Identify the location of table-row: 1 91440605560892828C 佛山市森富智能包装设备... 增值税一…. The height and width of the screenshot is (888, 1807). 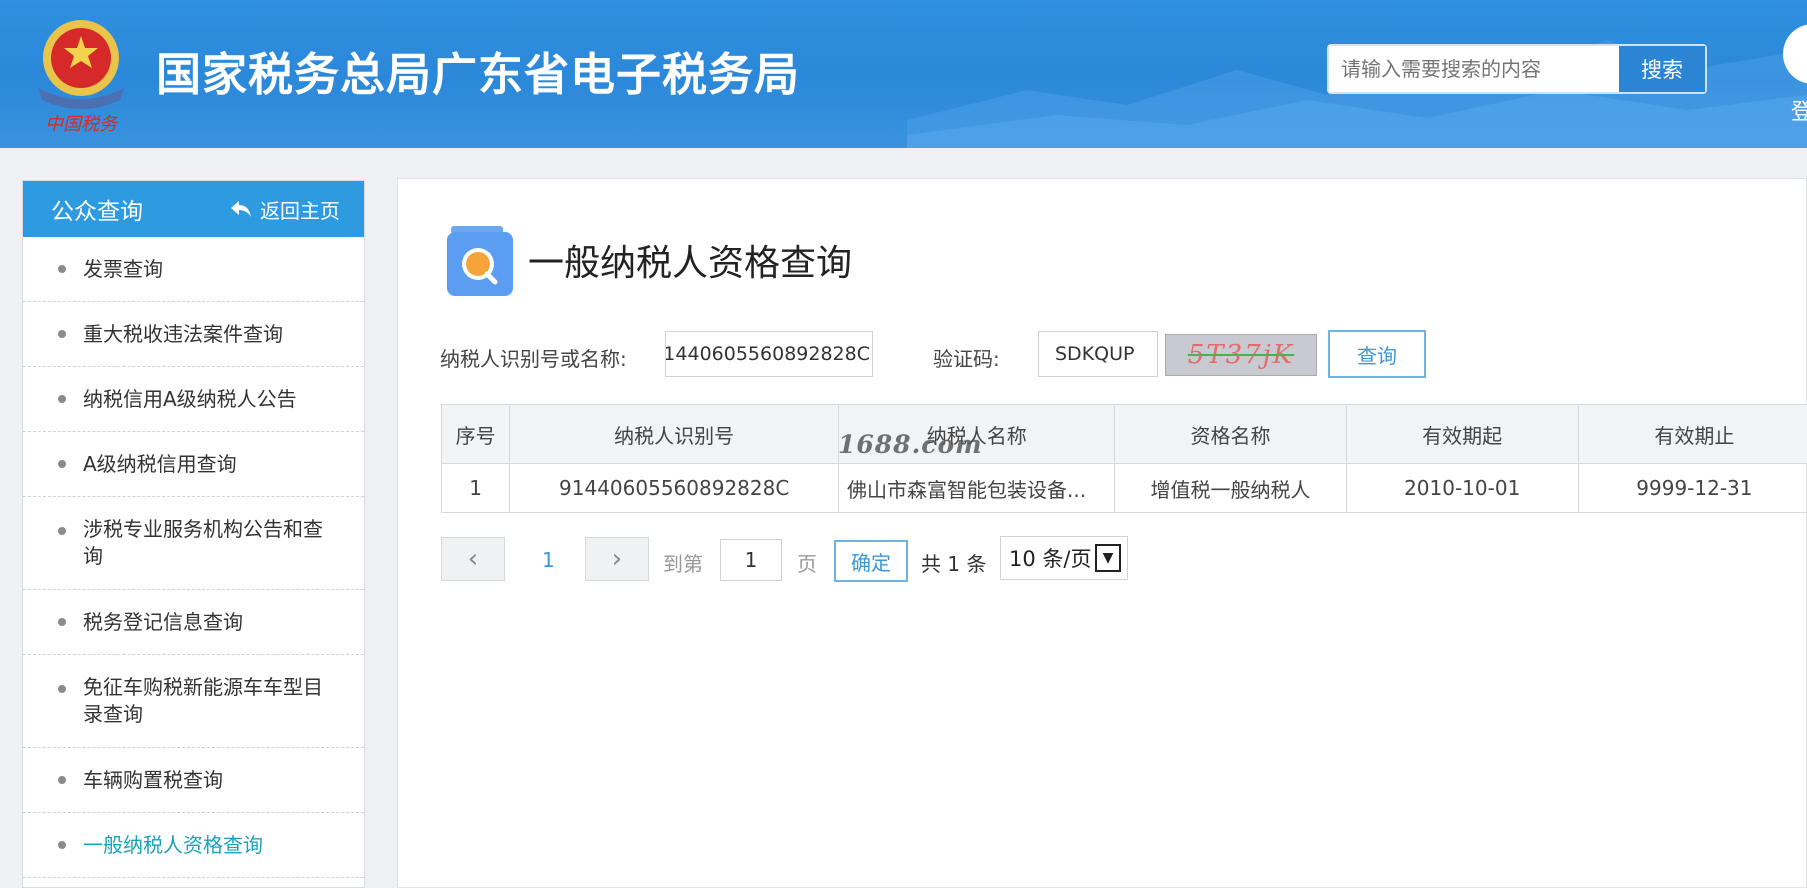
(1123, 488).